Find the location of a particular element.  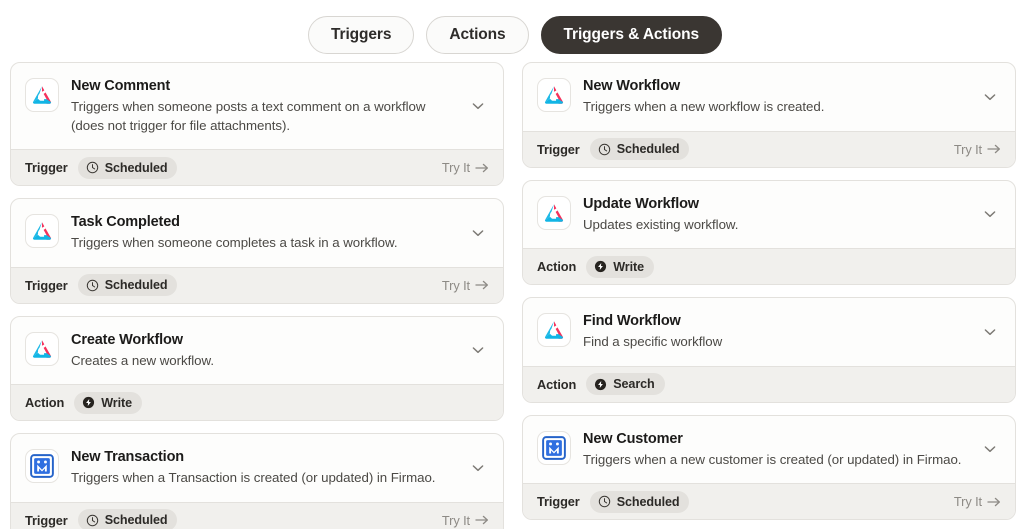

bolt-circle-icon is located at coordinates (600, 266).